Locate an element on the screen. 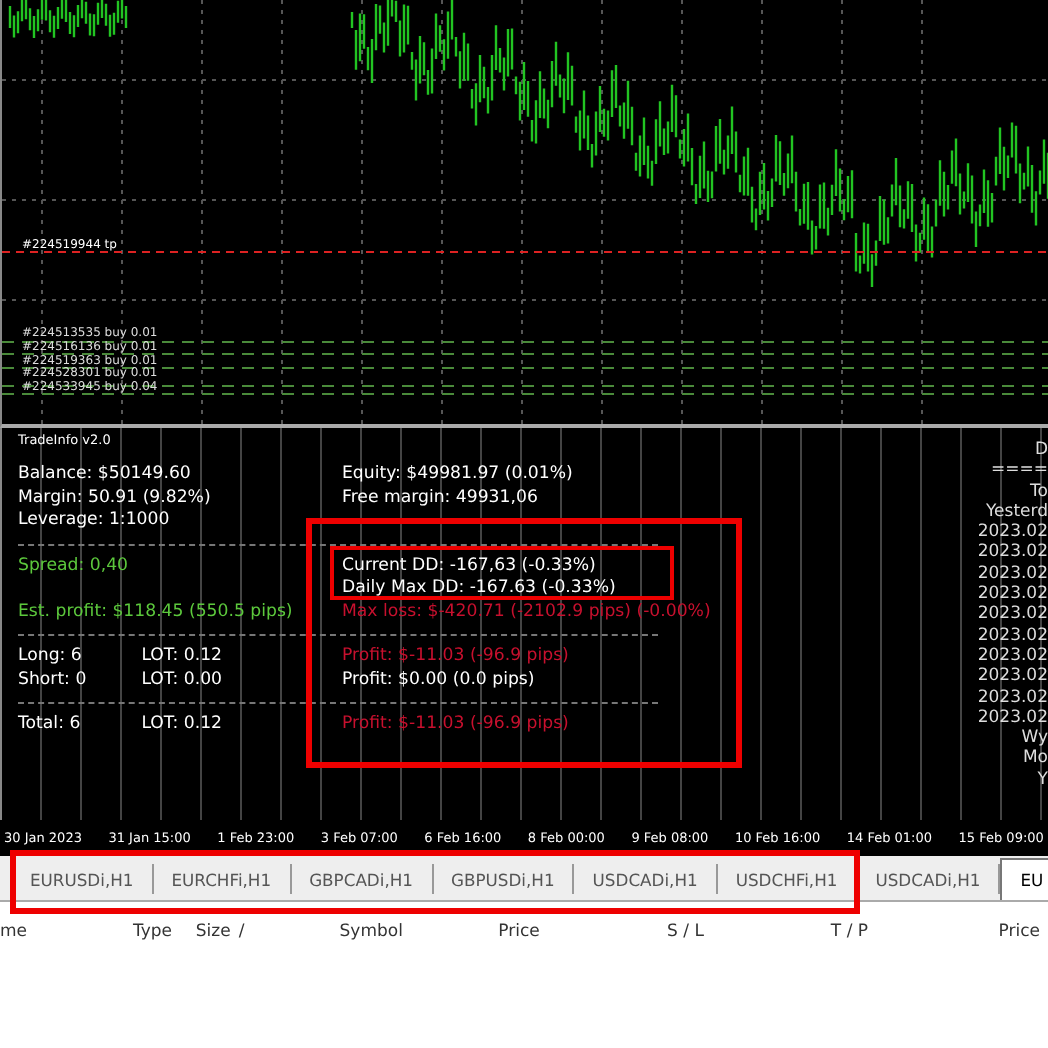 Image resolution: width=1048 pixels, height=1048 pixels. lot-text: LOT: 0.00 is located at coordinates (181, 680).